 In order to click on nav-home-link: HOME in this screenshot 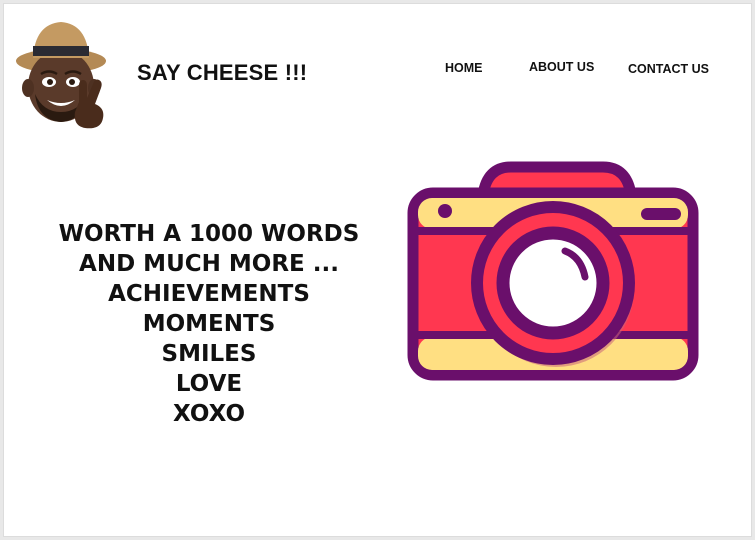, I will do `click(464, 68)`.